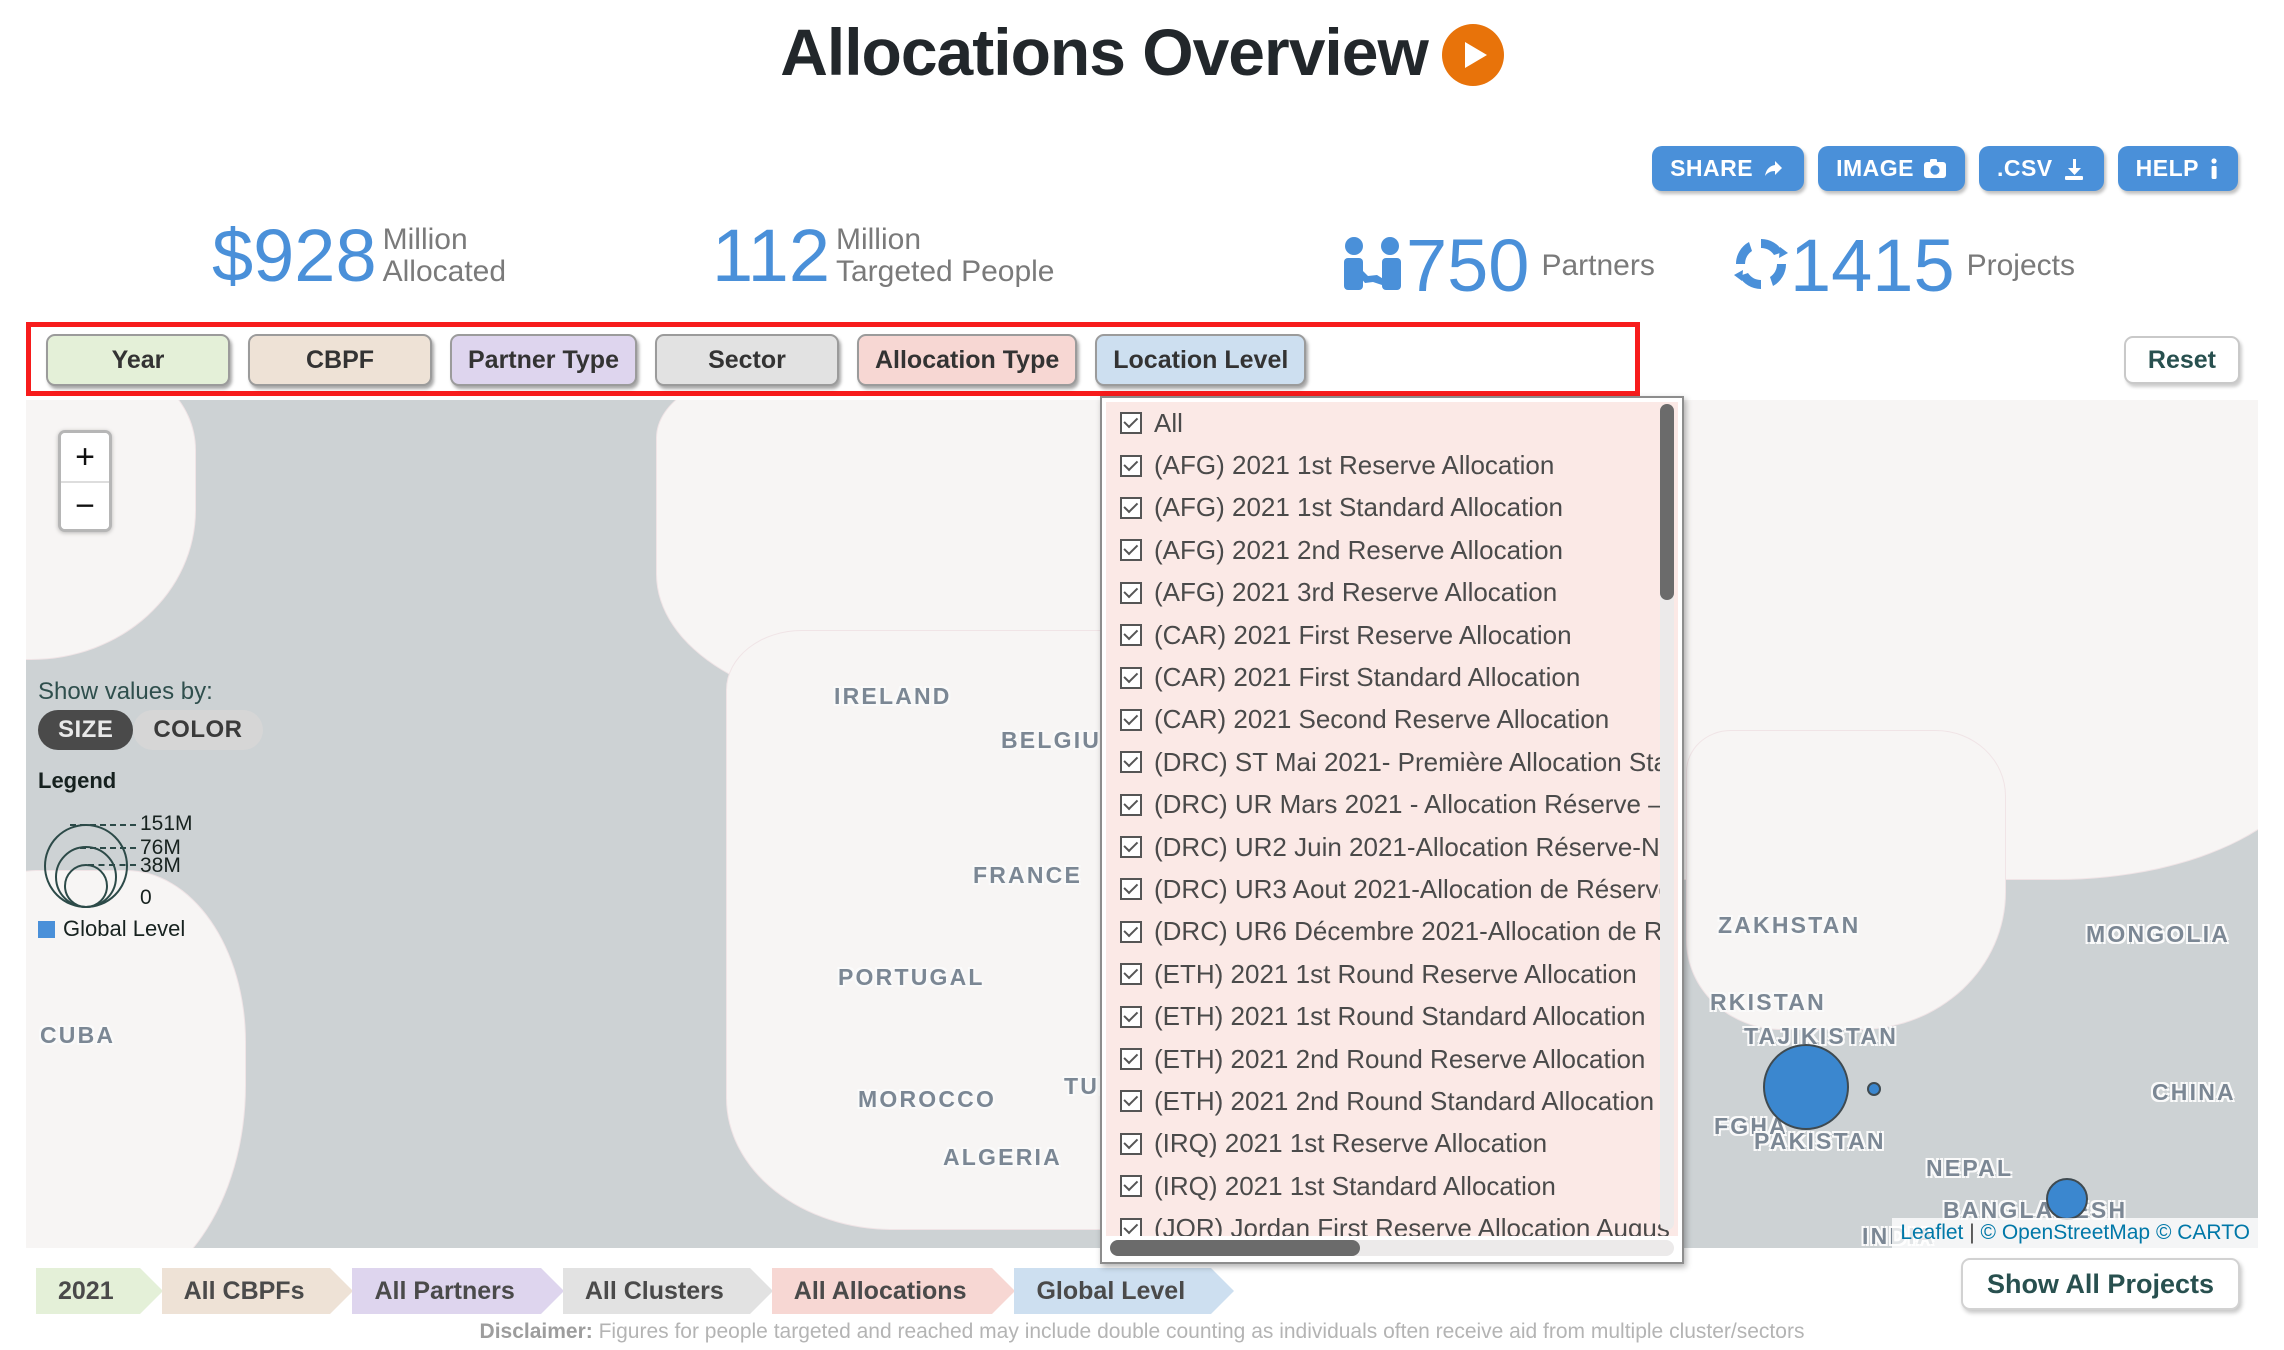 This screenshot has width=2284, height=1350. What do you see at coordinates (1768, 1002) in the screenshot?
I see `map-label-rkistan: RKISTAN` at bounding box center [1768, 1002].